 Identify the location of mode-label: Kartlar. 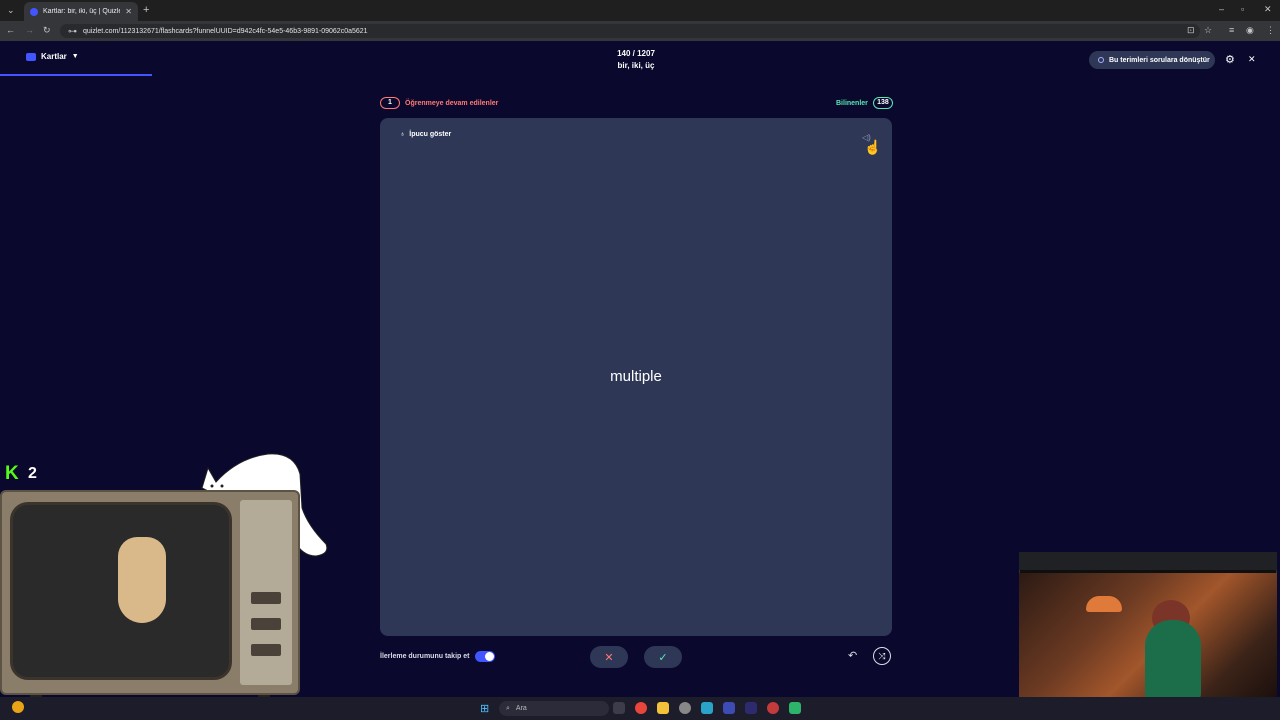
(54, 56).